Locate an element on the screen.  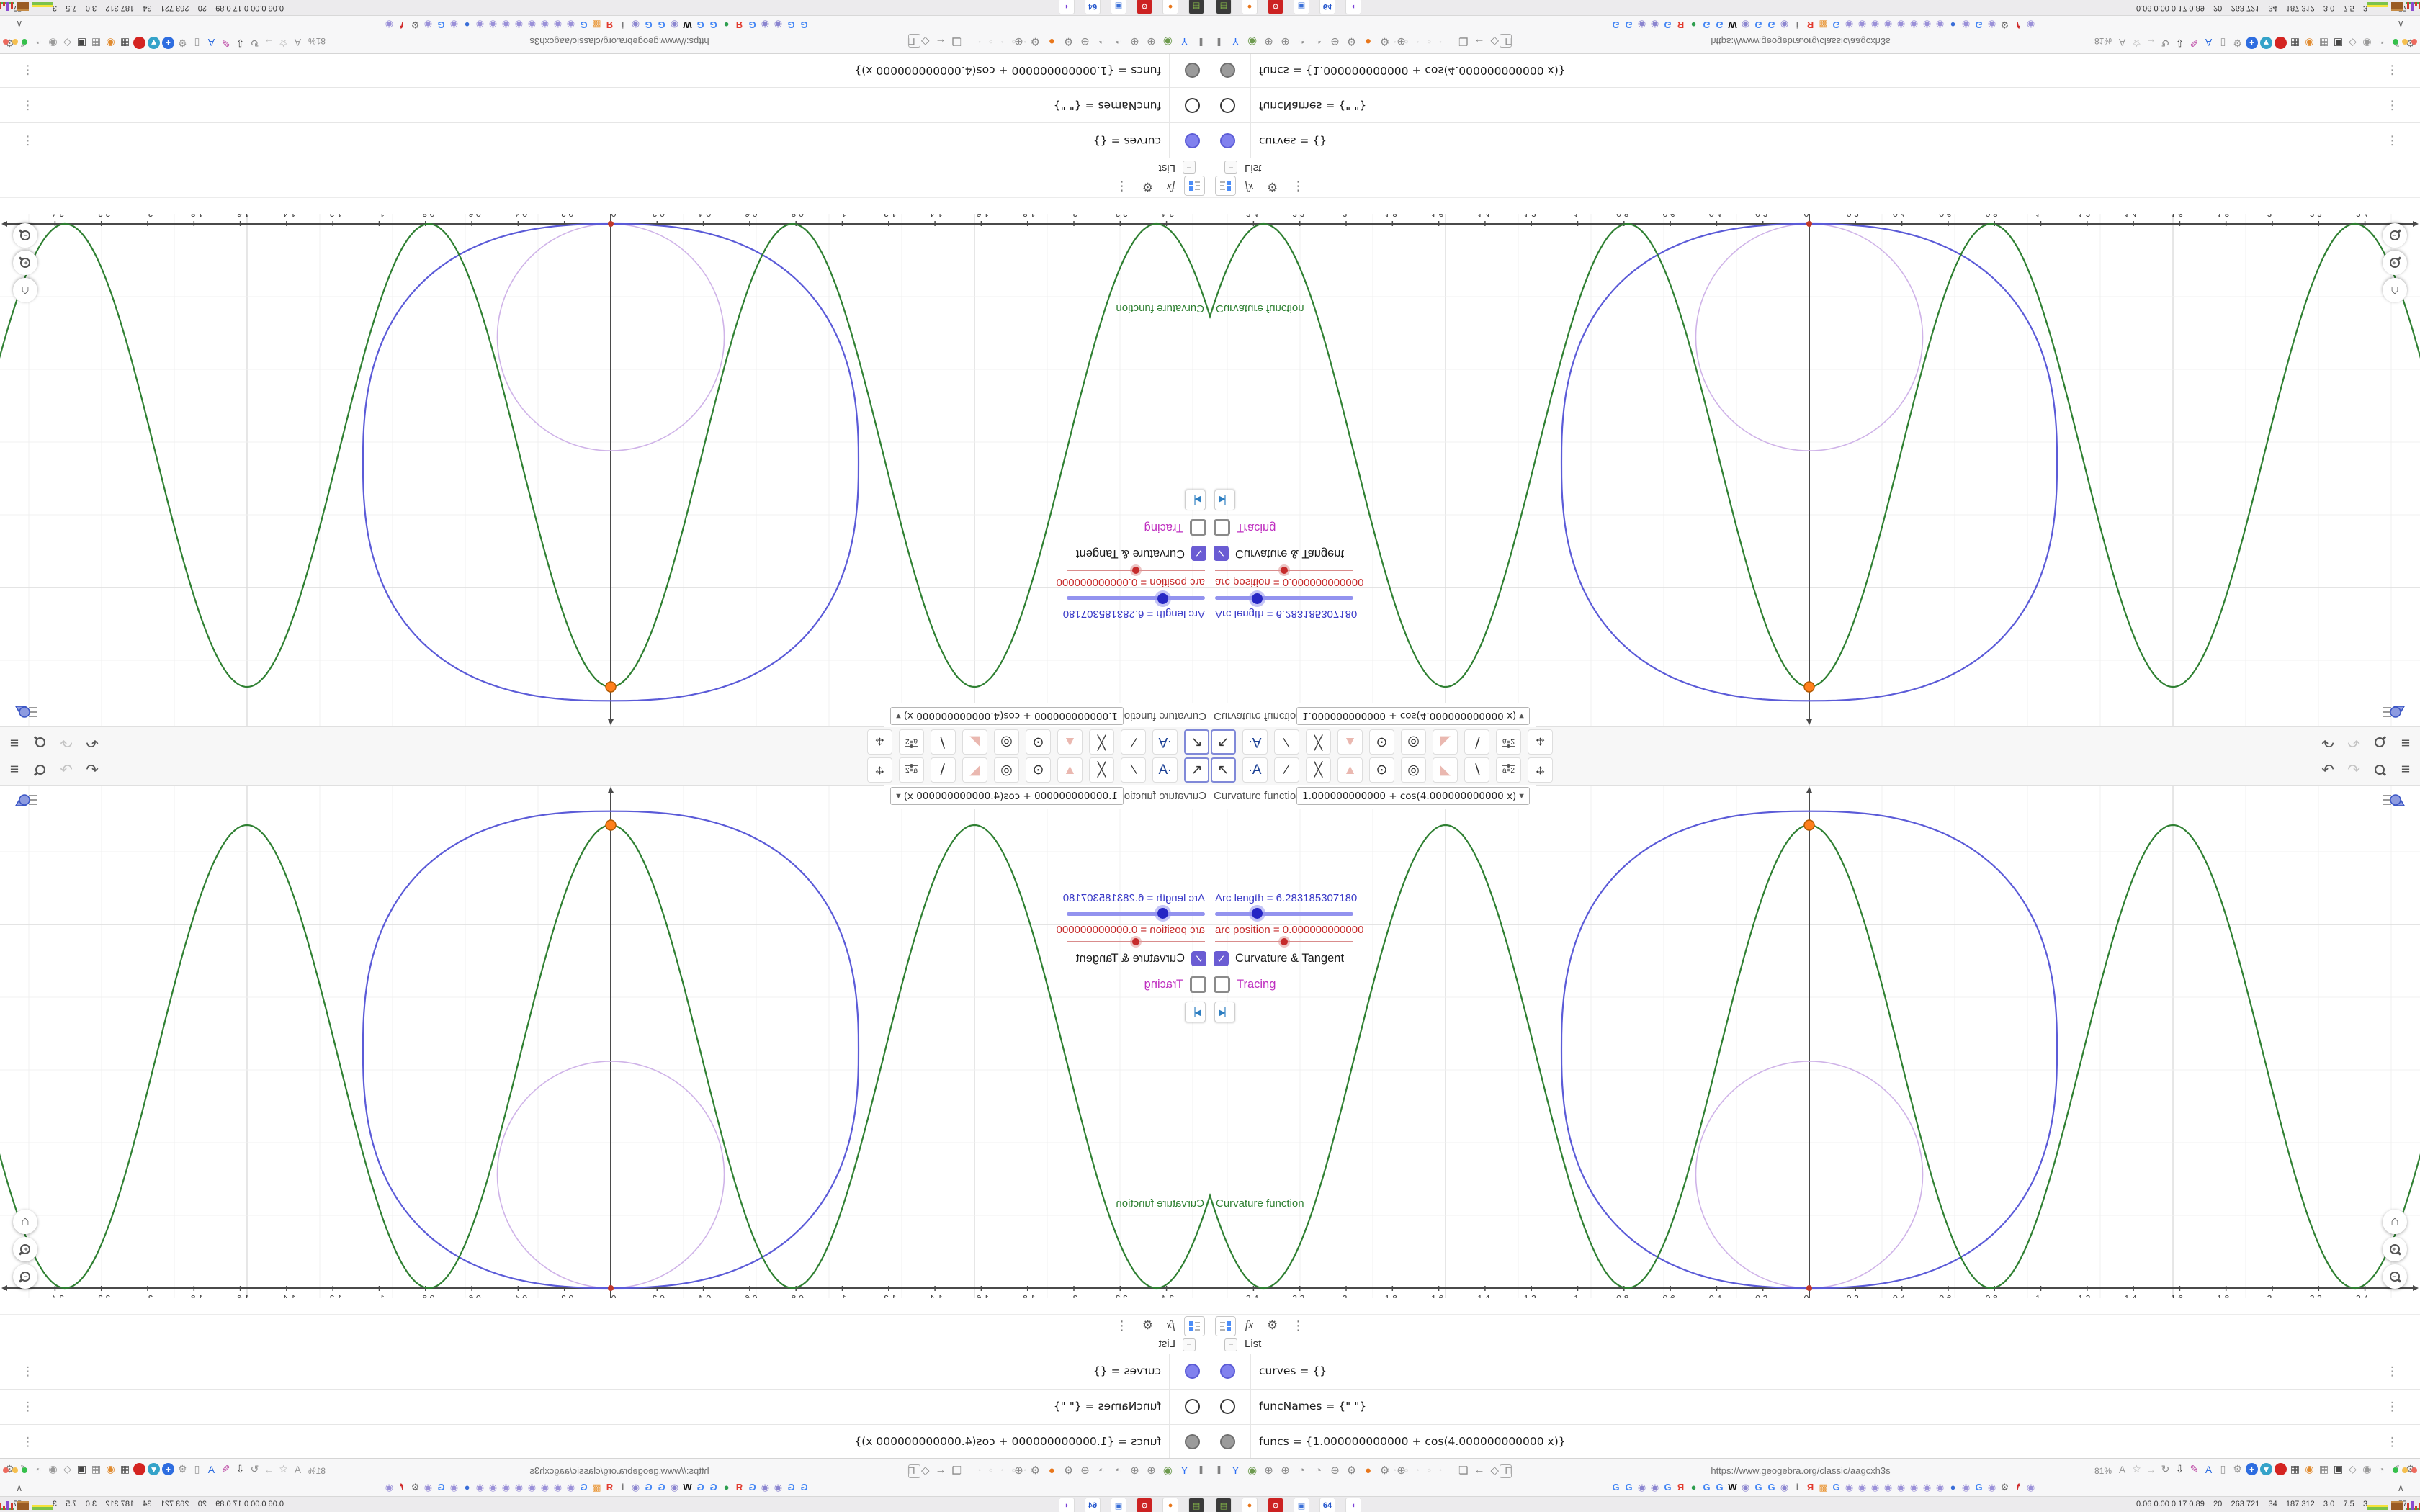
tool-segment-tool: ∕ is located at coordinates (1286, 742).